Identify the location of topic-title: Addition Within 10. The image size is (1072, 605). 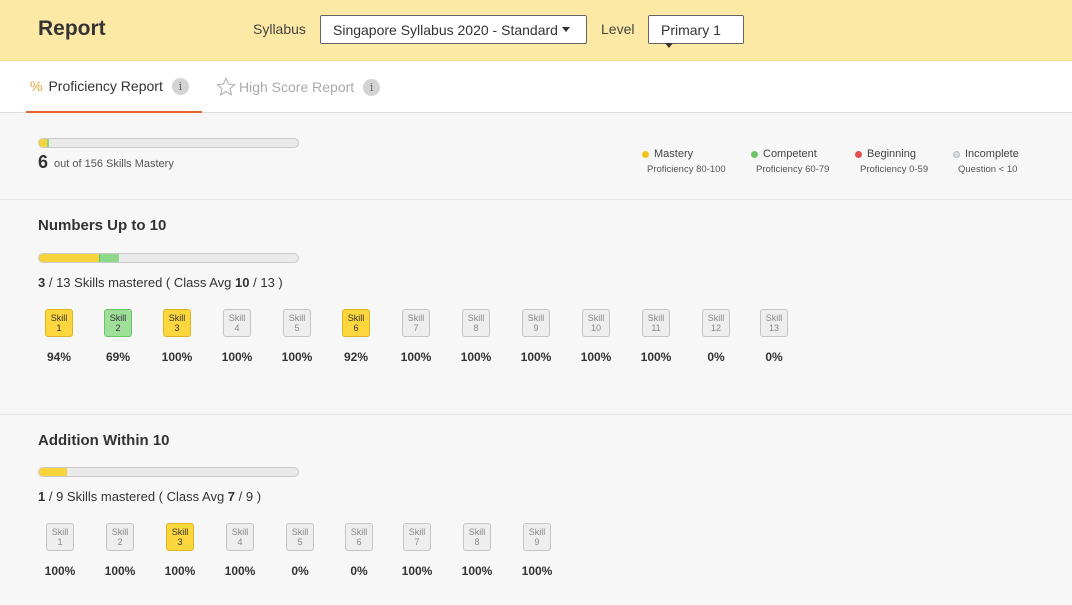
(104, 440).